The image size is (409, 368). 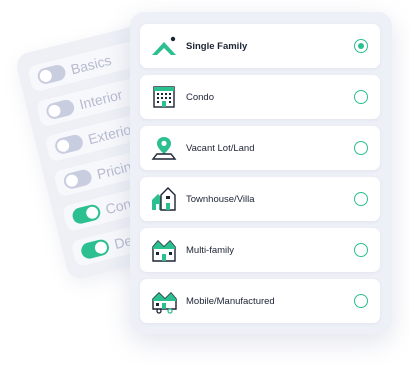 I want to click on townhouse-icon, so click(x=164, y=199).